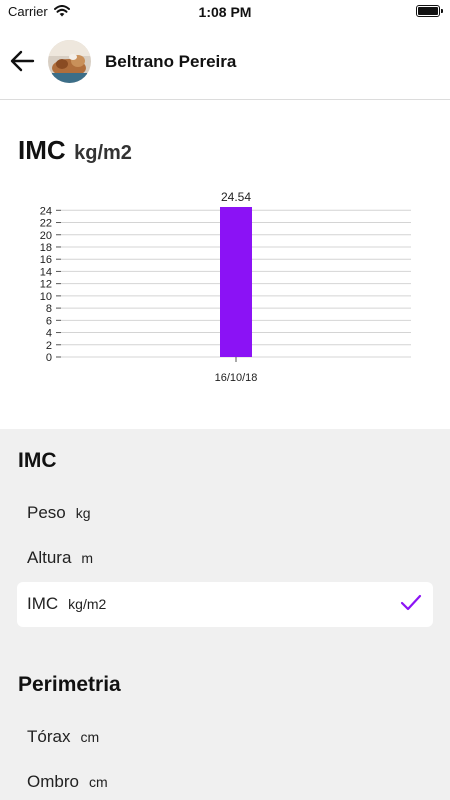  I want to click on list-item-torax: Tórax cm, so click(225, 737).